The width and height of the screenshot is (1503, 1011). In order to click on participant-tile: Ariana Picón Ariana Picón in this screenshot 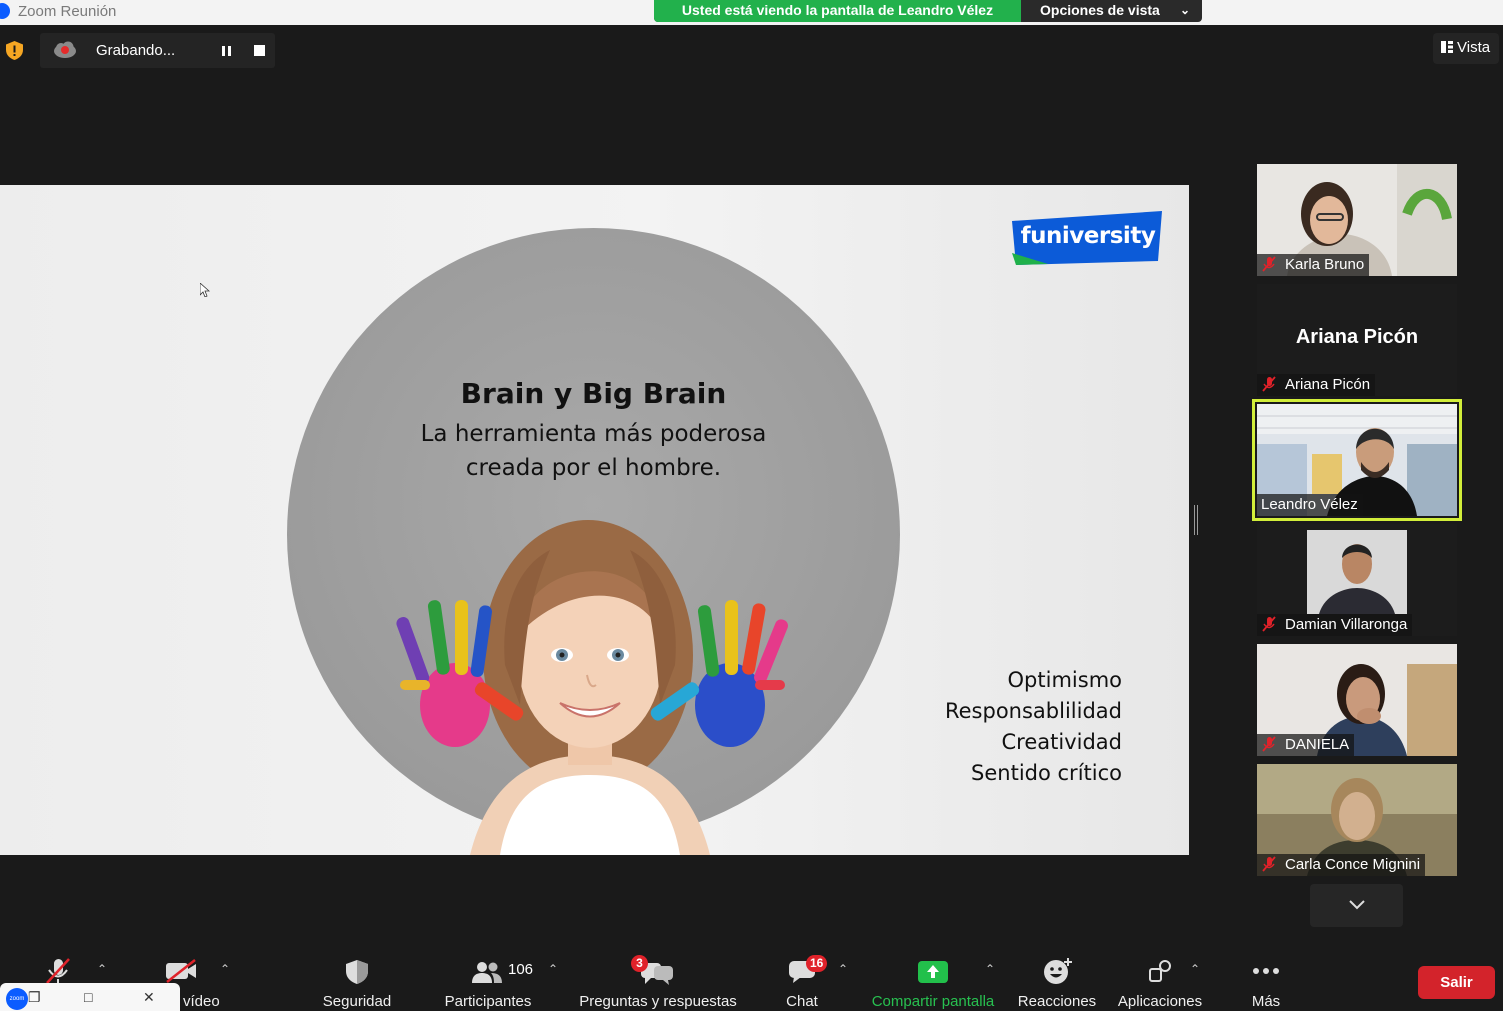, I will do `click(1357, 340)`.